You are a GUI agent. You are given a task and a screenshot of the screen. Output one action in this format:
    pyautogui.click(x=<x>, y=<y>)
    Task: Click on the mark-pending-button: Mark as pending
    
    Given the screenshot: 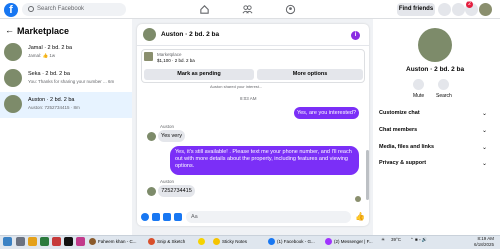 What is the action you would take?
    pyautogui.click(x=199, y=74)
    